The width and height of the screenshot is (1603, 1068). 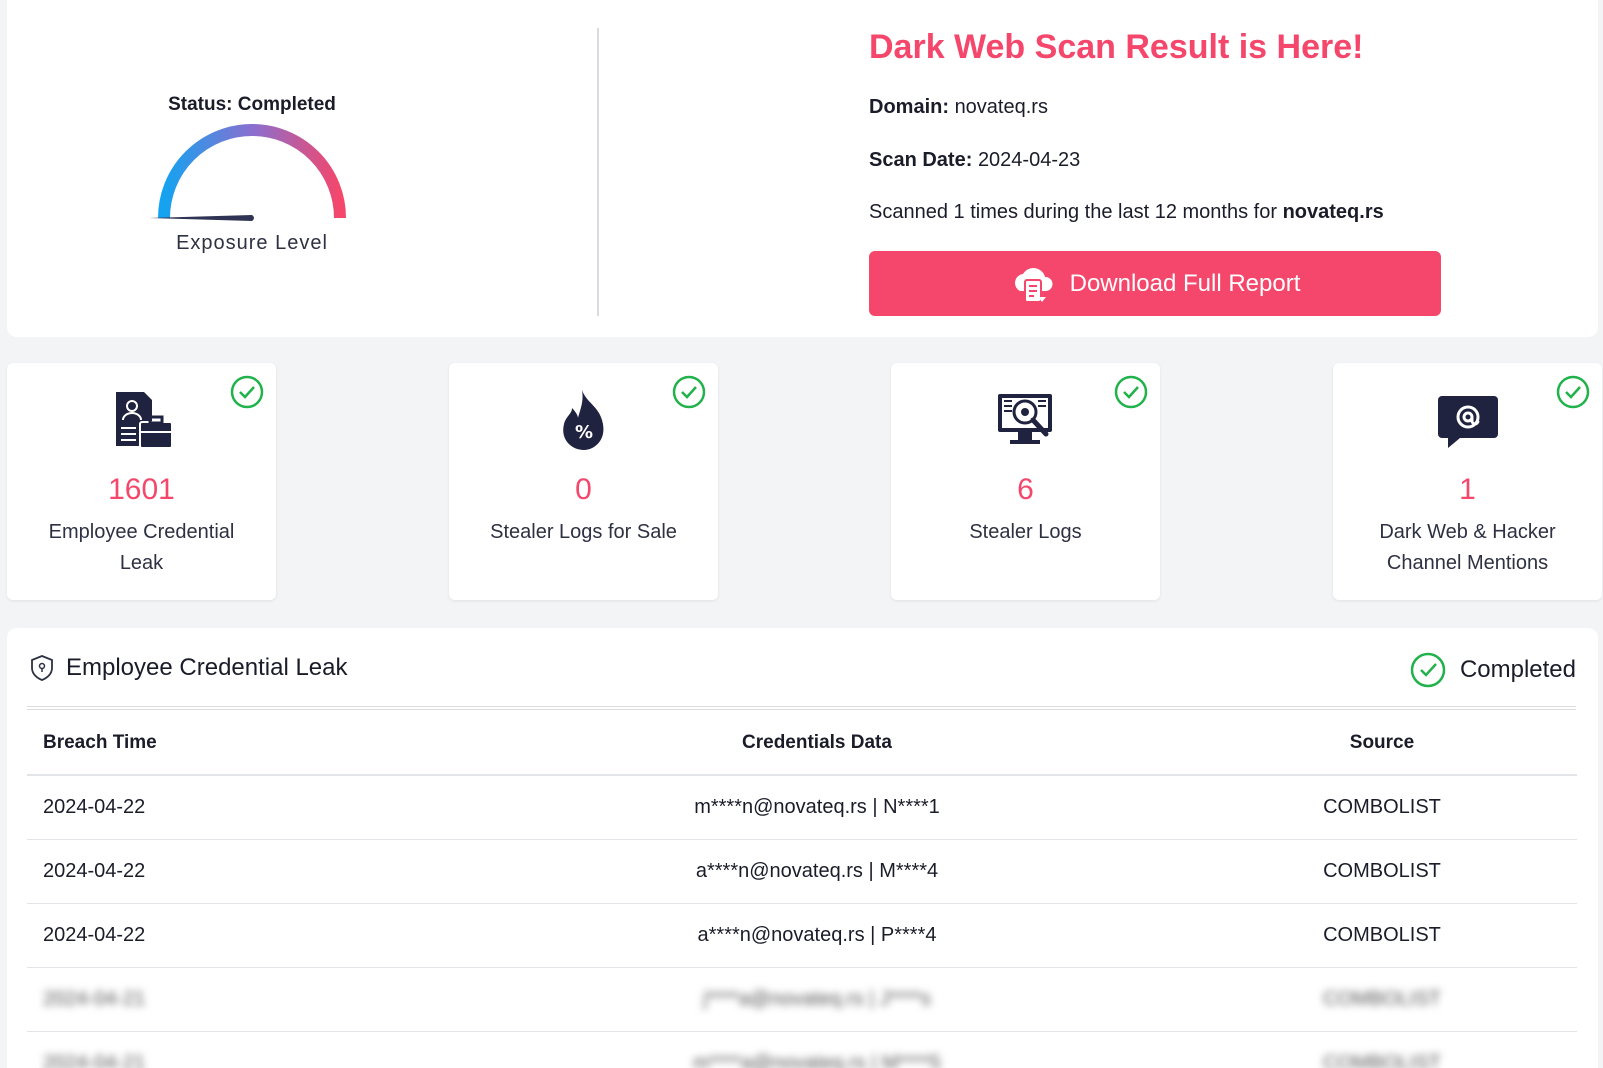 What do you see at coordinates (1033, 285) in the screenshot?
I see `cloud-report-icon` at bounding box center [1033, 285].